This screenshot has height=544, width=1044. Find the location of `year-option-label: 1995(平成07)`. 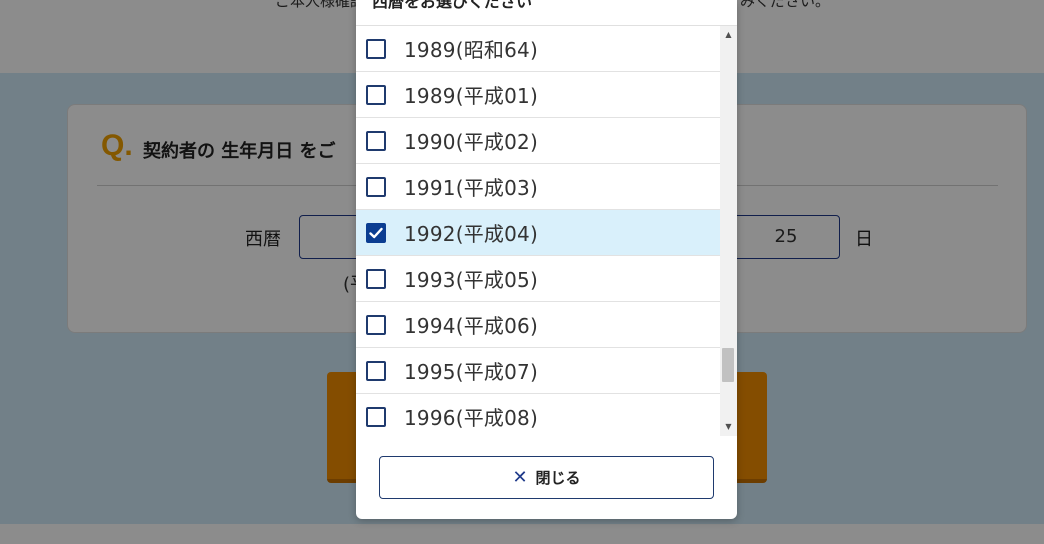

year-option-label: 1995(平成07) is located at coordinates (471, 372).